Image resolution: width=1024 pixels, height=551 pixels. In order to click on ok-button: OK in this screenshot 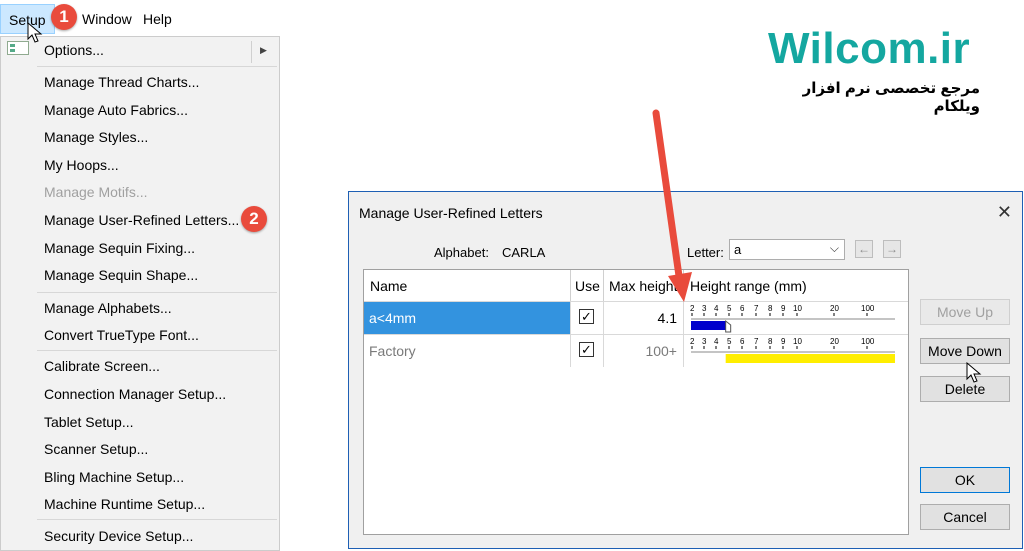, I will do `click(965, 480)`.